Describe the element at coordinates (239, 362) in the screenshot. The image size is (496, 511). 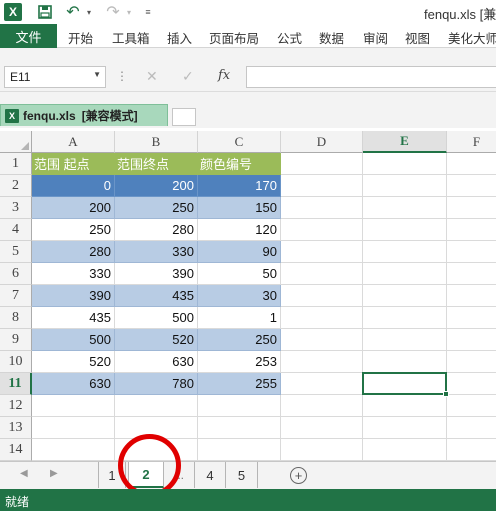
I see `data-cell: 253` at that location.